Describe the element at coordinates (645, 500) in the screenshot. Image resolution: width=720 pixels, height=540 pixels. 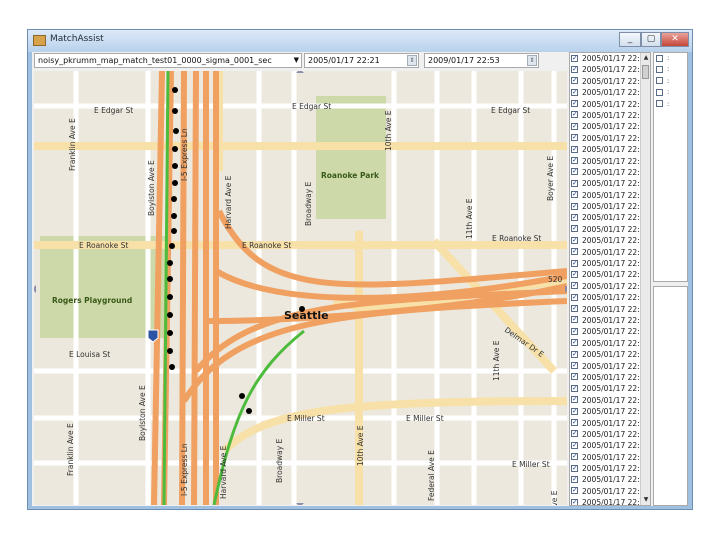
I see `scroll-down-icon: ▼` at that location.